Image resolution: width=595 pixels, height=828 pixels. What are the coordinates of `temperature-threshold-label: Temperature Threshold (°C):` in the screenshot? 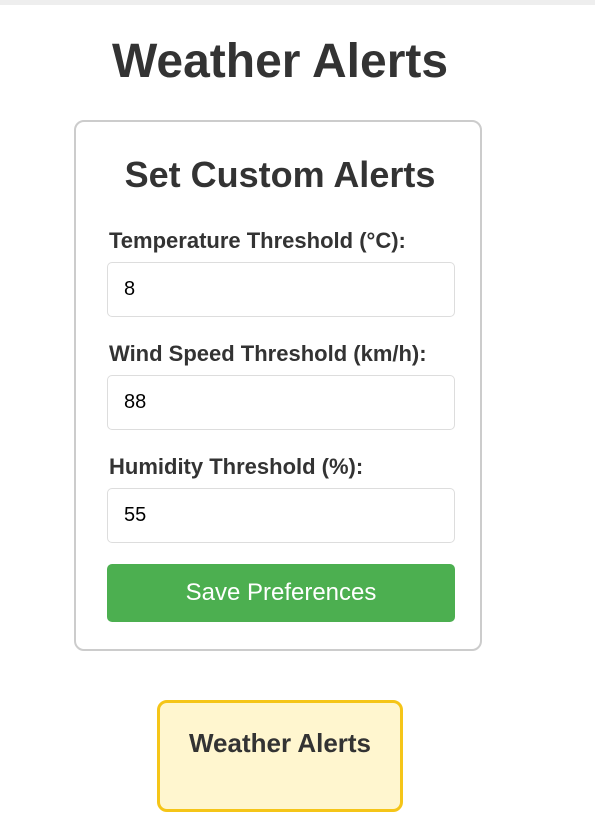 It's located at (257, 240).